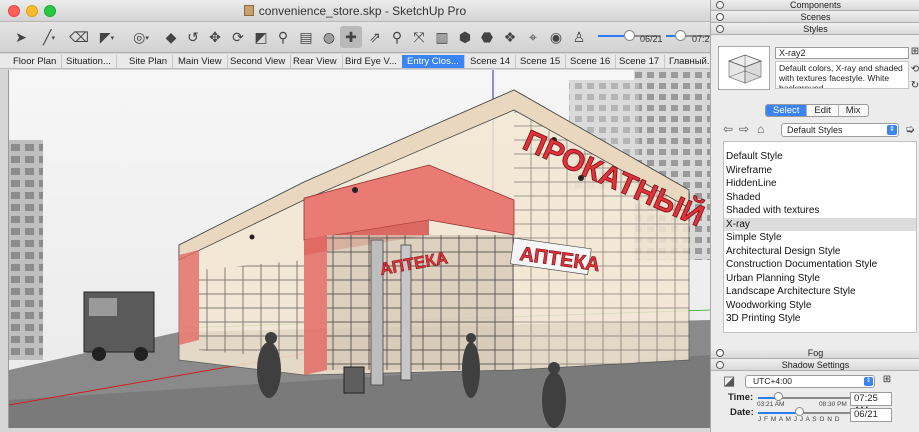  What do you see at coordinates (397, 37) in the screenshot?
I see `zoom-tool-icon: ⚲` at bounding box center [397, 37].